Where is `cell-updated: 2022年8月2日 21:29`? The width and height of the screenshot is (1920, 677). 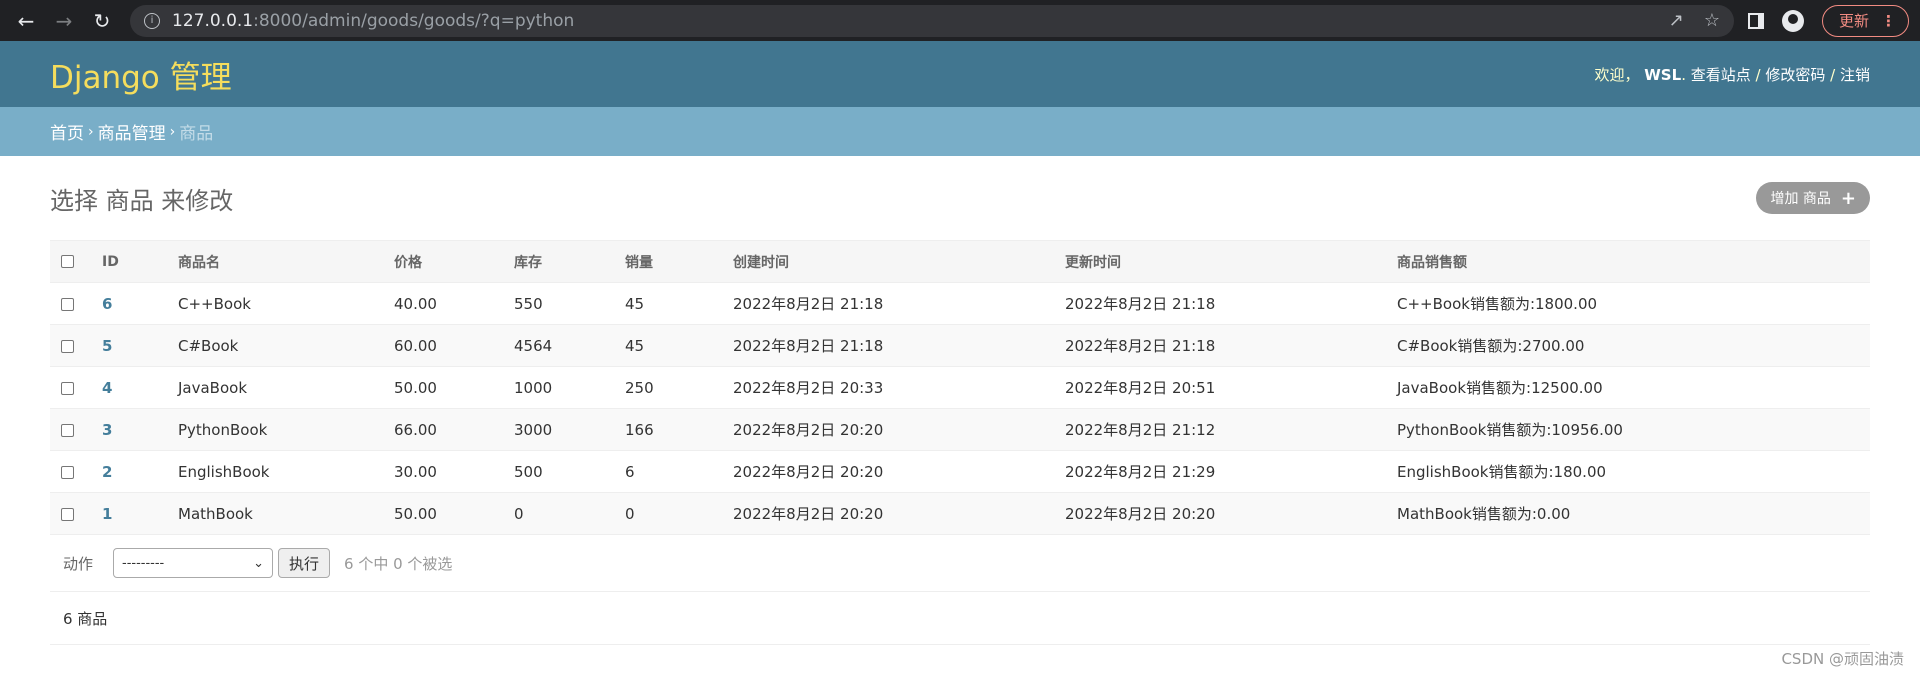
cell-updated: 2022年8月2日 21:29 is located at coordinates (1140, 472).